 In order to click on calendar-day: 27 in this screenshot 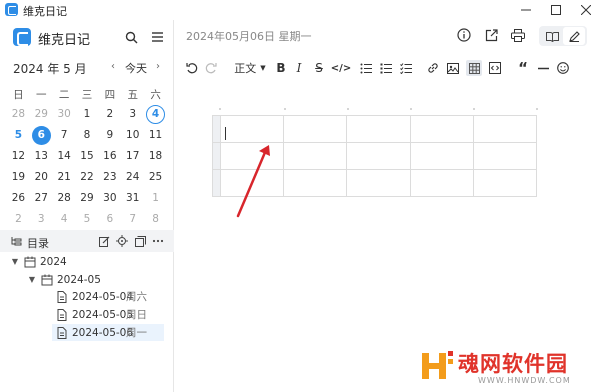, I will do `click(41, 198)`.